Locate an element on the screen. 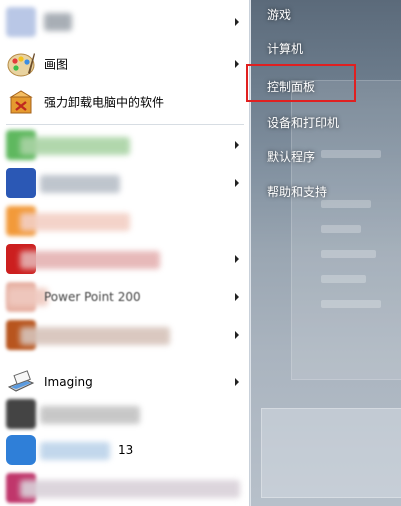 The width and height of the screenshot is (401, 506). menu-item-devices-printers: 设备和打印机 is located at coordinates (303, 122).